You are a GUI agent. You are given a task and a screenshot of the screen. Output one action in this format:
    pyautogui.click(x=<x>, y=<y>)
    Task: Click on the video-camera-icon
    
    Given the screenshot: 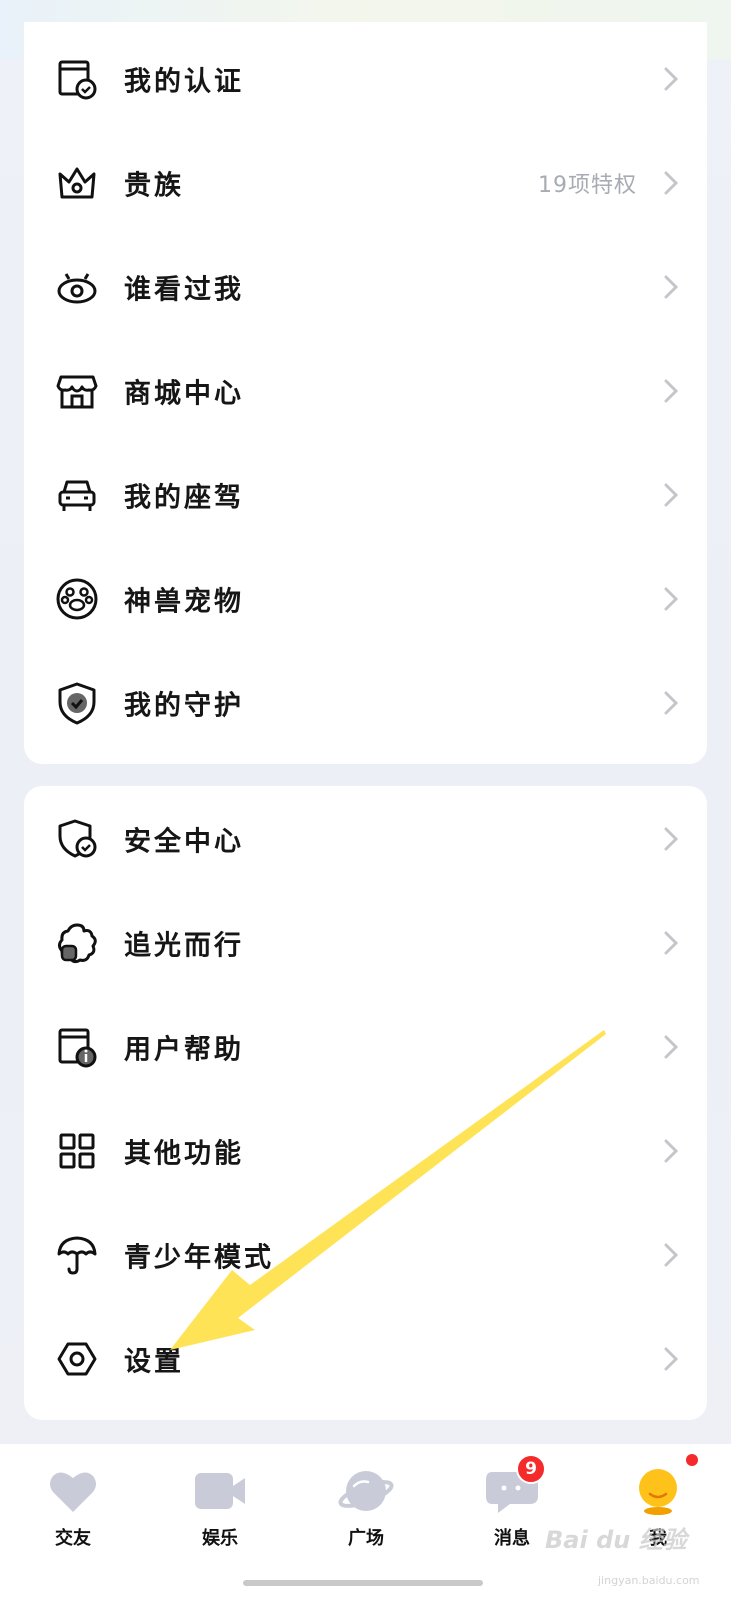 What is the action you would take?
    pyautogui.click(x=220, y=1491)
    